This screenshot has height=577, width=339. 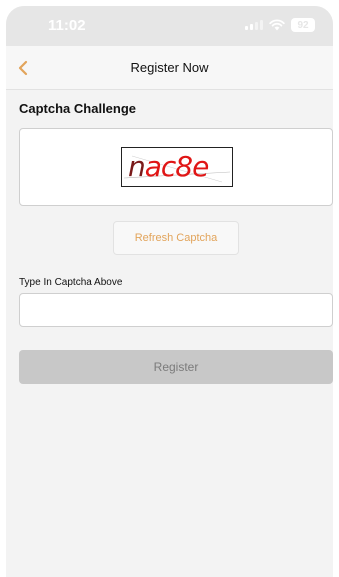 I want to click on wifi-icon, so click(x=277, y=25).